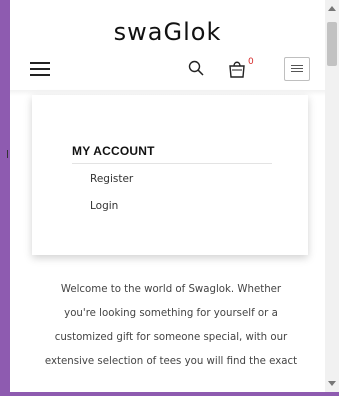  I want to click on welcome-line: Welcome to the world of Swaglok. Whether, so click(171, 289).